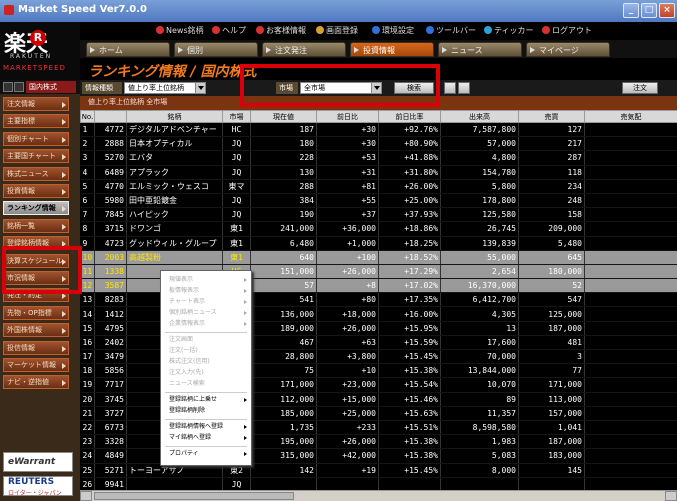 This screenshot has height=501, width=677. Describe the element at coordinates (200, 88) in the screenshot. I see `chevron-down-icon` at that location.